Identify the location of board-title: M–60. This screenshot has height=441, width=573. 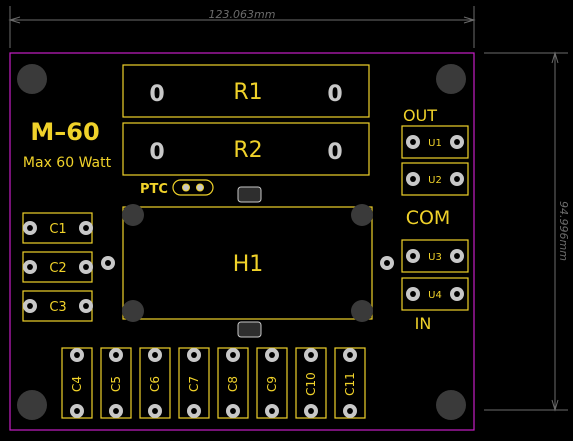
(64, 132).